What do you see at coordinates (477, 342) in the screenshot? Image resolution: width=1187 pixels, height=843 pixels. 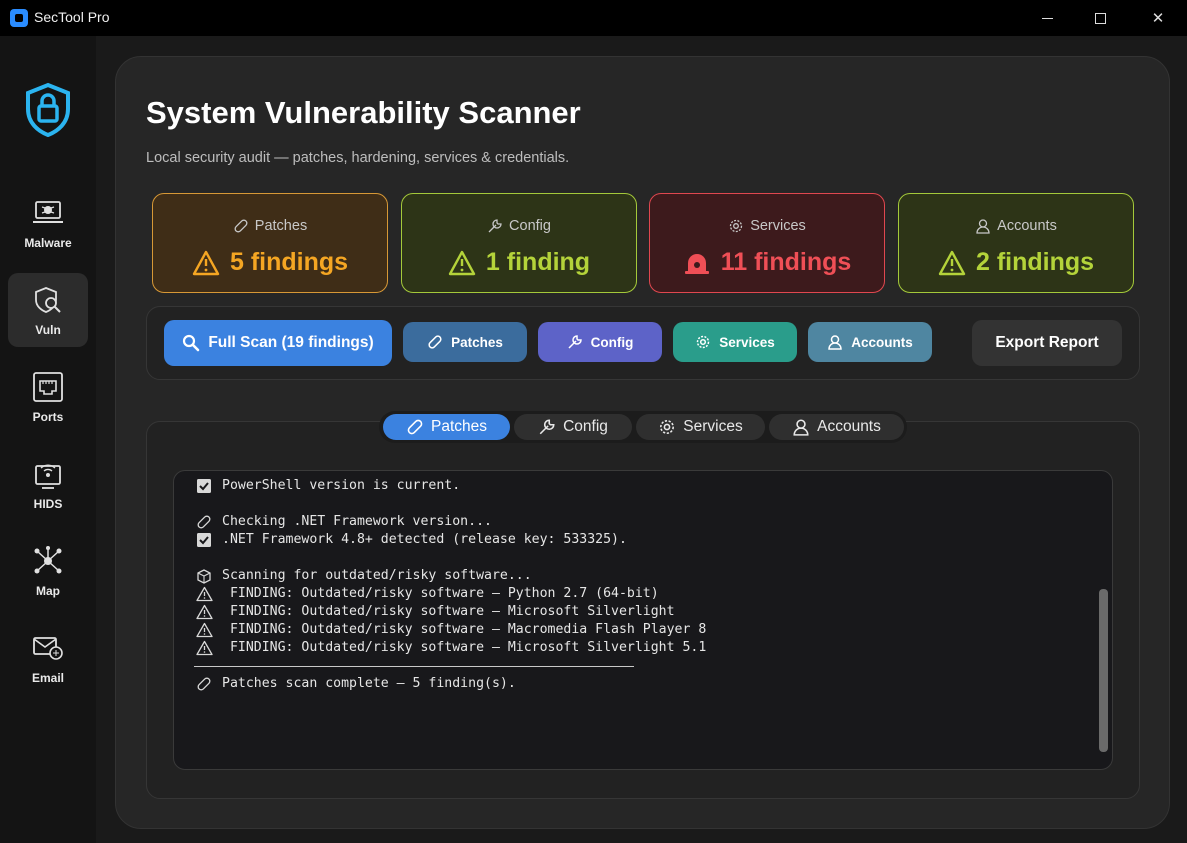 I see `patches-scan-label: Patches` at bounding box center [477, 342].